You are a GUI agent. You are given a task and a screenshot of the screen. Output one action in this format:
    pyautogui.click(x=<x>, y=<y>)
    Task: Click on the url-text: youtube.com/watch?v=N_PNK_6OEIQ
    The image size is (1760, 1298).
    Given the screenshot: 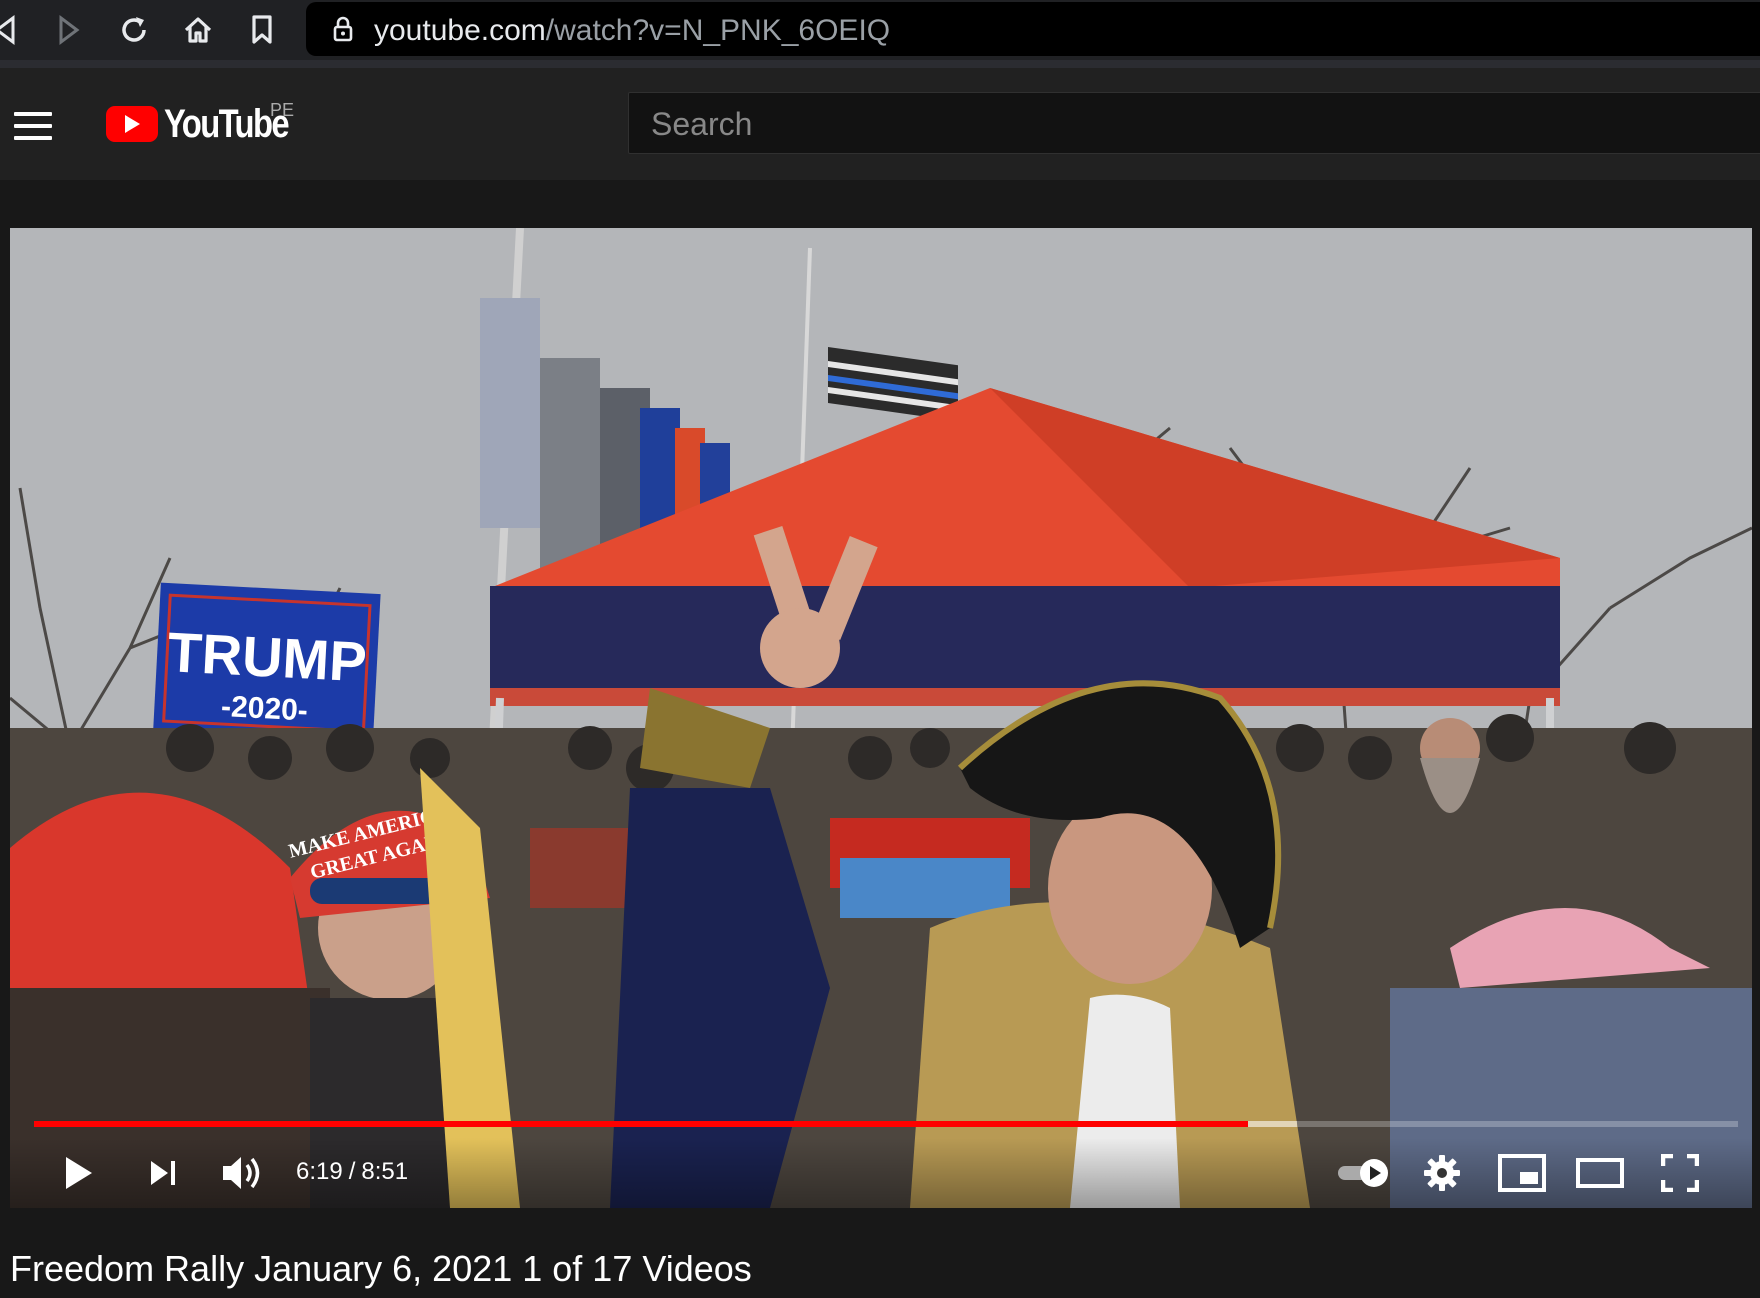 What is the action you would take?
    pyautogui.click(x=632, y=31)
    